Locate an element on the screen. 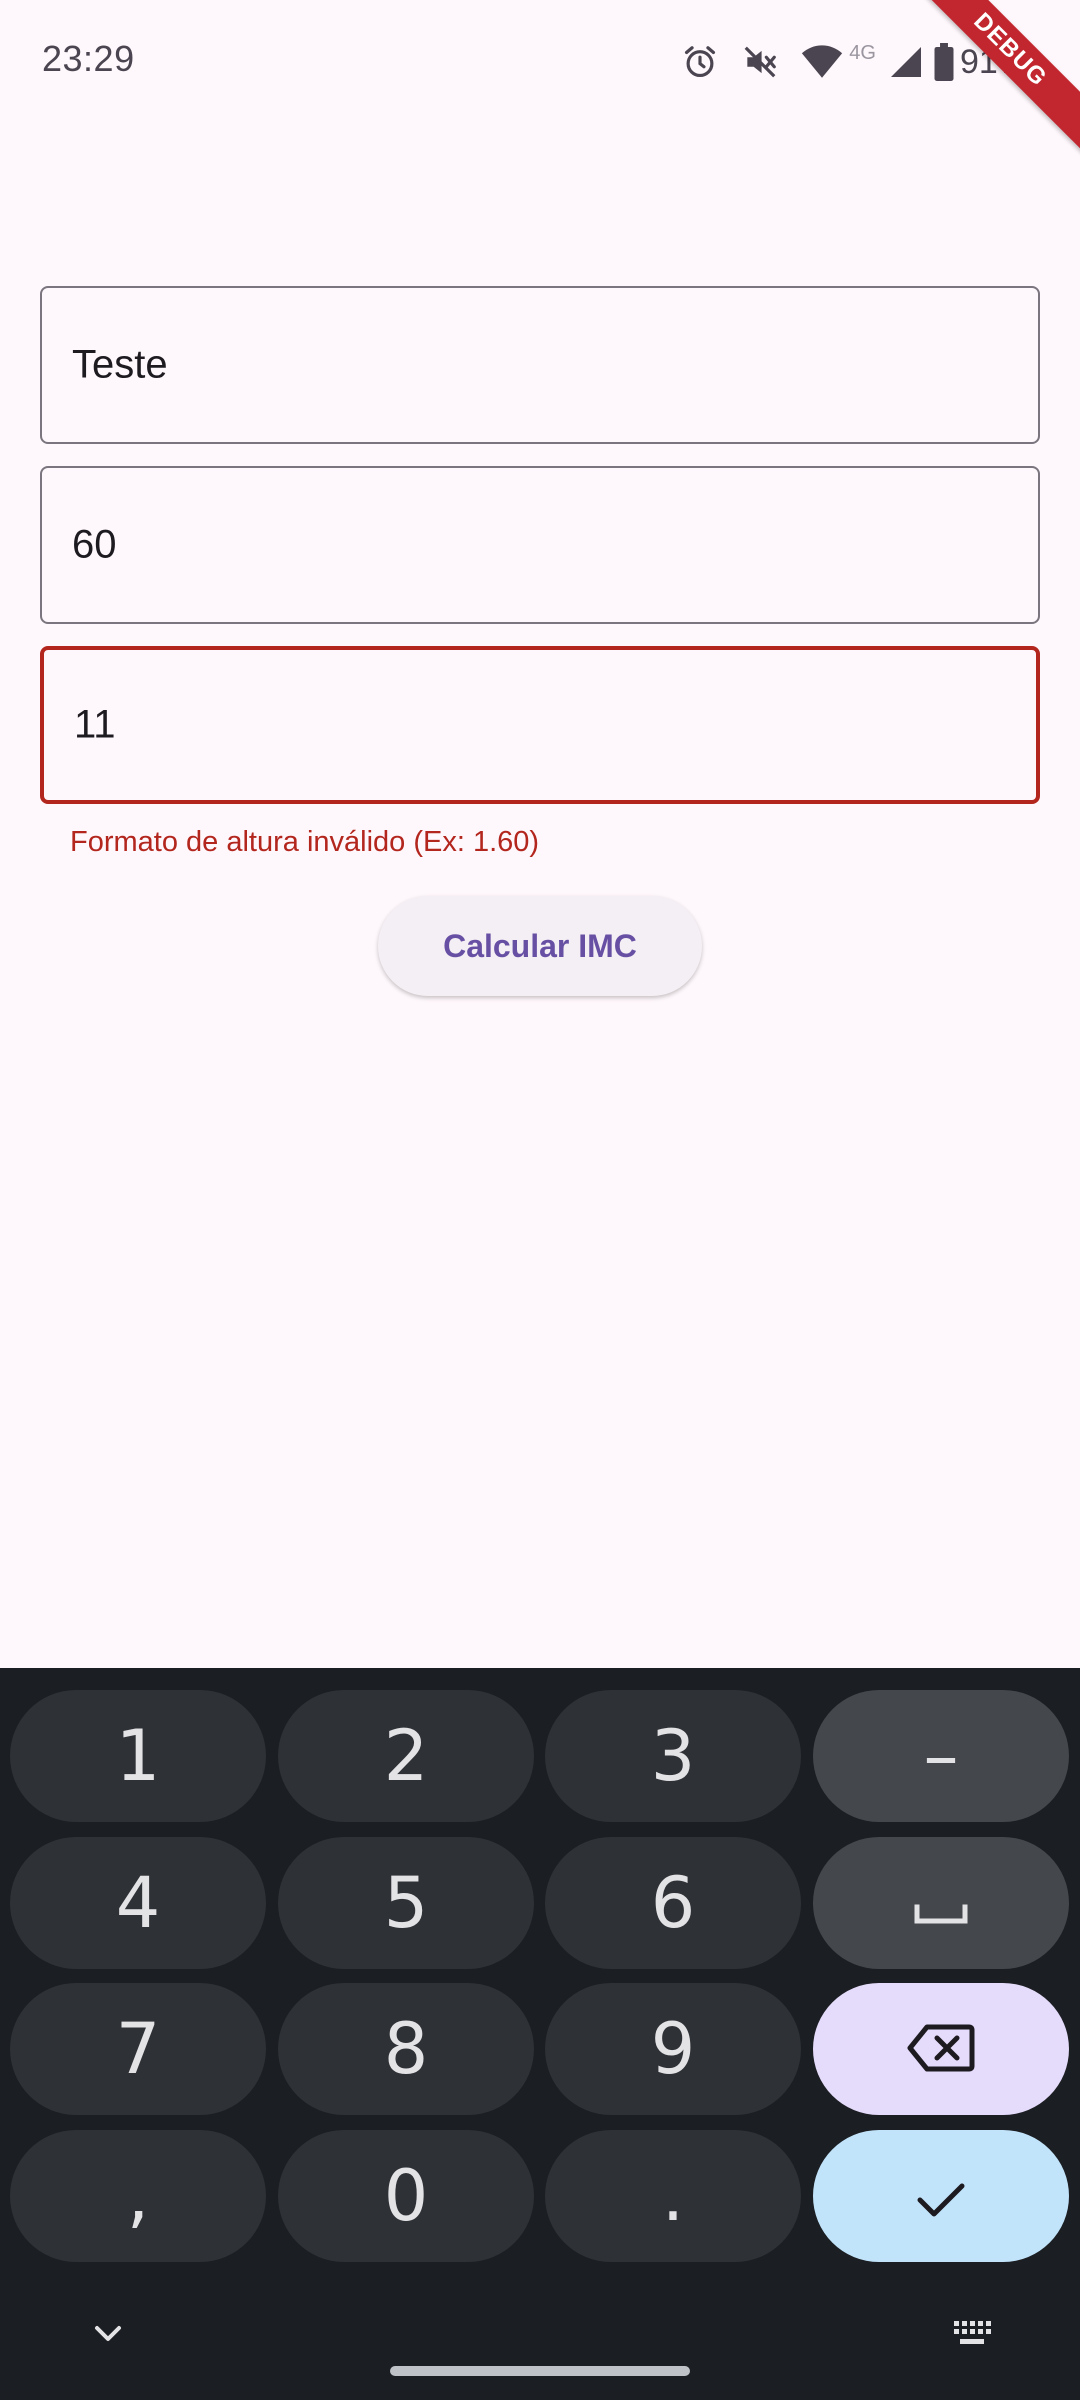 The height and width of the screenshot is (2400, 1080). key-7: 7 is located at coordinates (138, 2049).